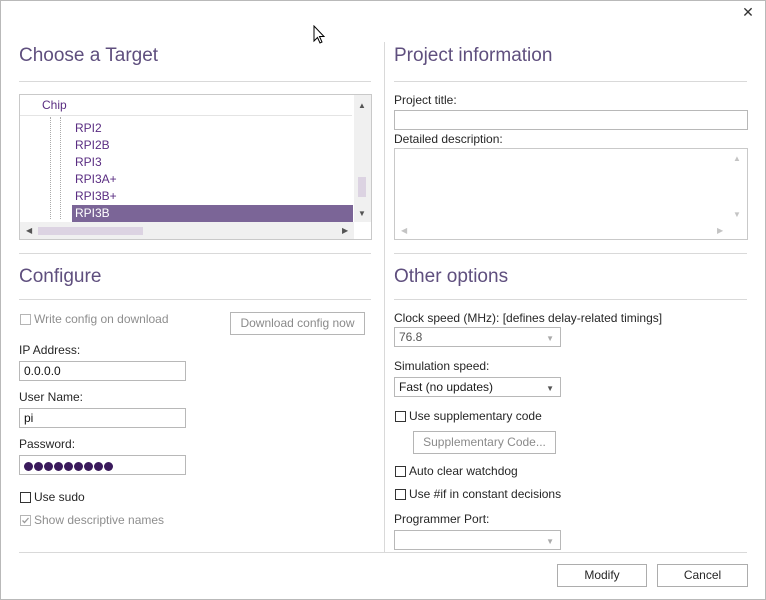 The height and width of the screenshot is (600, 766). I want to click on use-sudo-label: Use sudo, so click(59, 497).